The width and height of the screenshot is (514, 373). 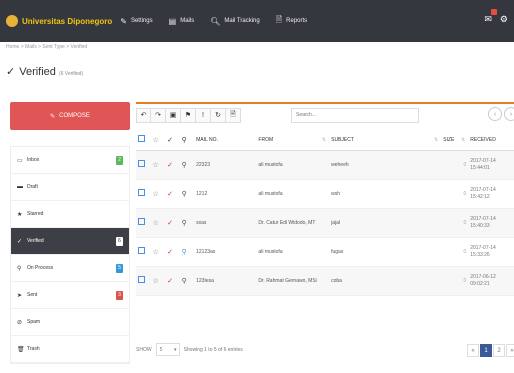 I want to click on column-subject: SUBJECT ⇅, so click(x=385, y=140).